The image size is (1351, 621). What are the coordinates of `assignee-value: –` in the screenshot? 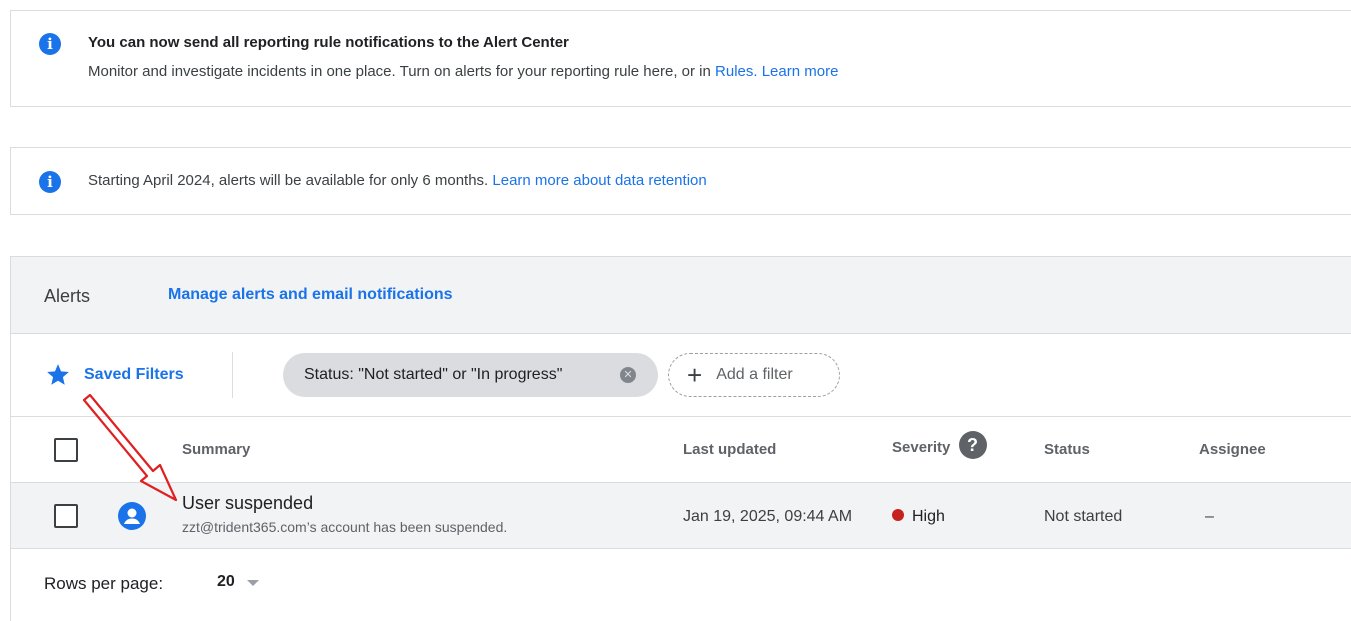 It's located at (1209, 516).